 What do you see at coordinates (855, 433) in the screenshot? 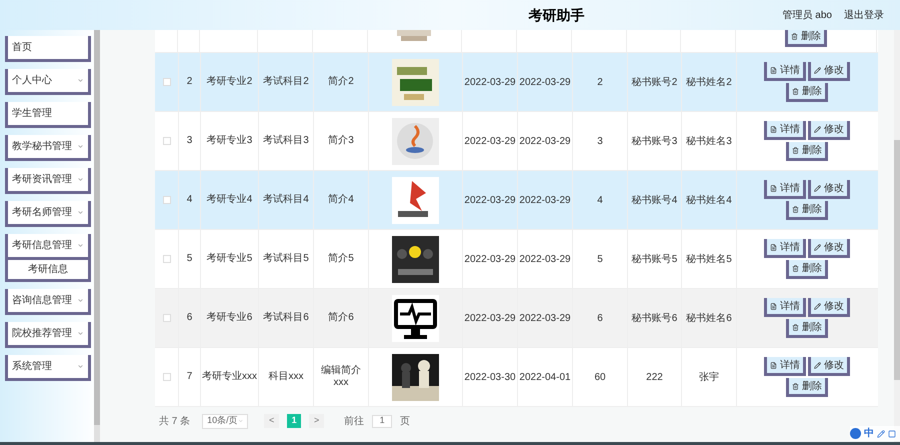
I see `ime-logo-icon` at bounding box center [855, 433].